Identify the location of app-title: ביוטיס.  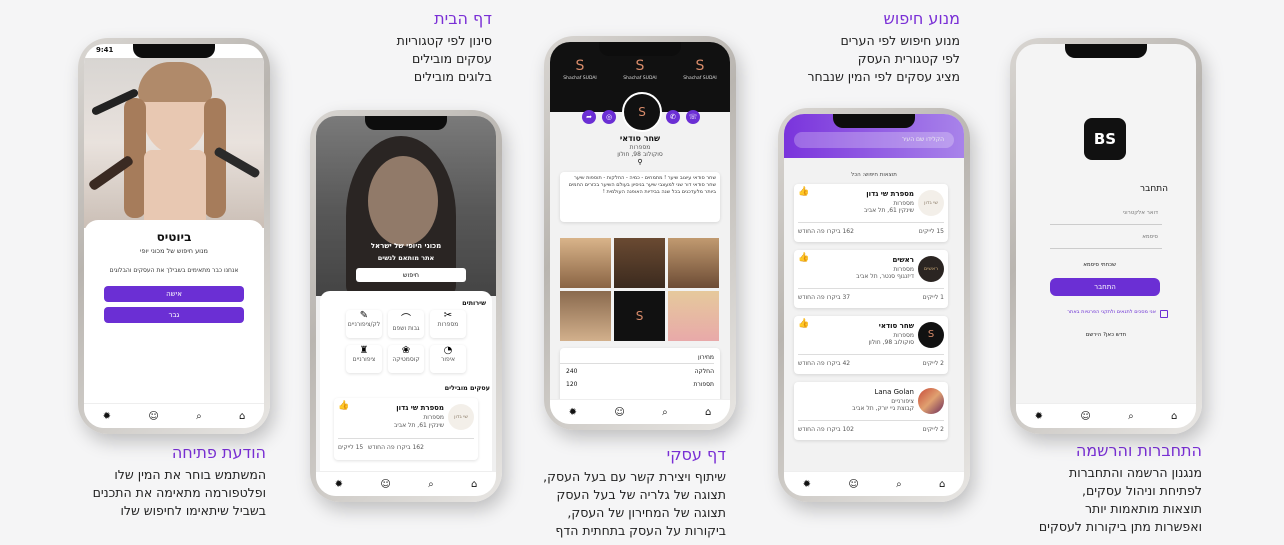
(174, 237).